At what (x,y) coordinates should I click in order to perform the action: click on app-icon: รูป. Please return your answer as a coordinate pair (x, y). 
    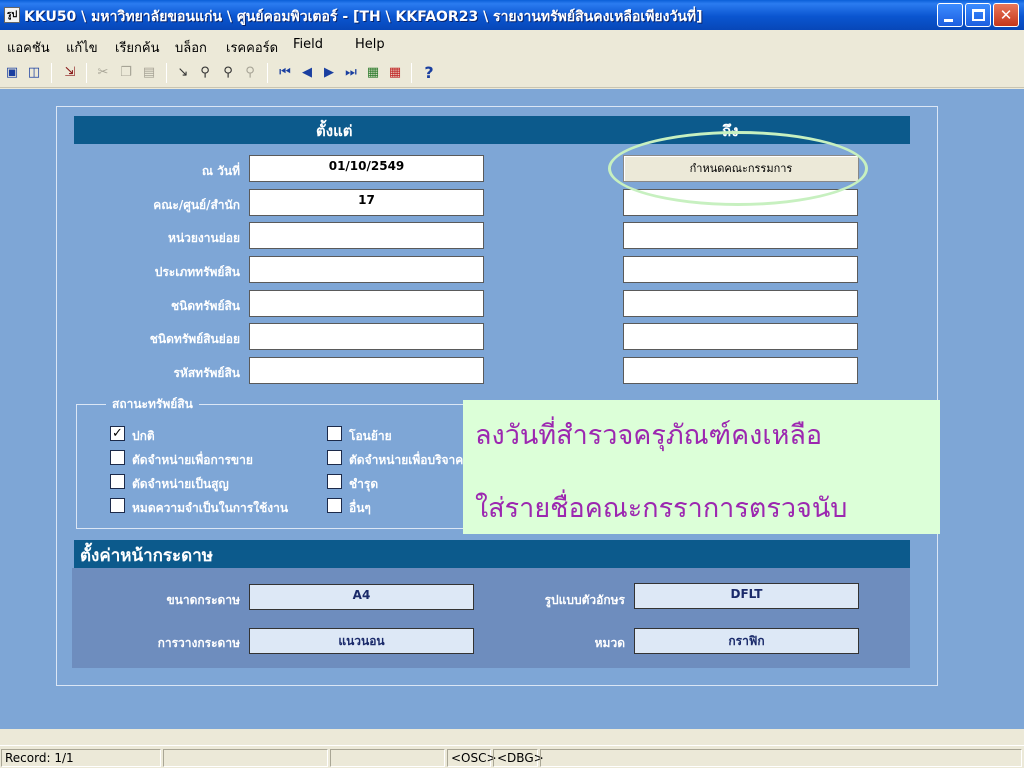
    Looking at the image, I should click on (12, 15).